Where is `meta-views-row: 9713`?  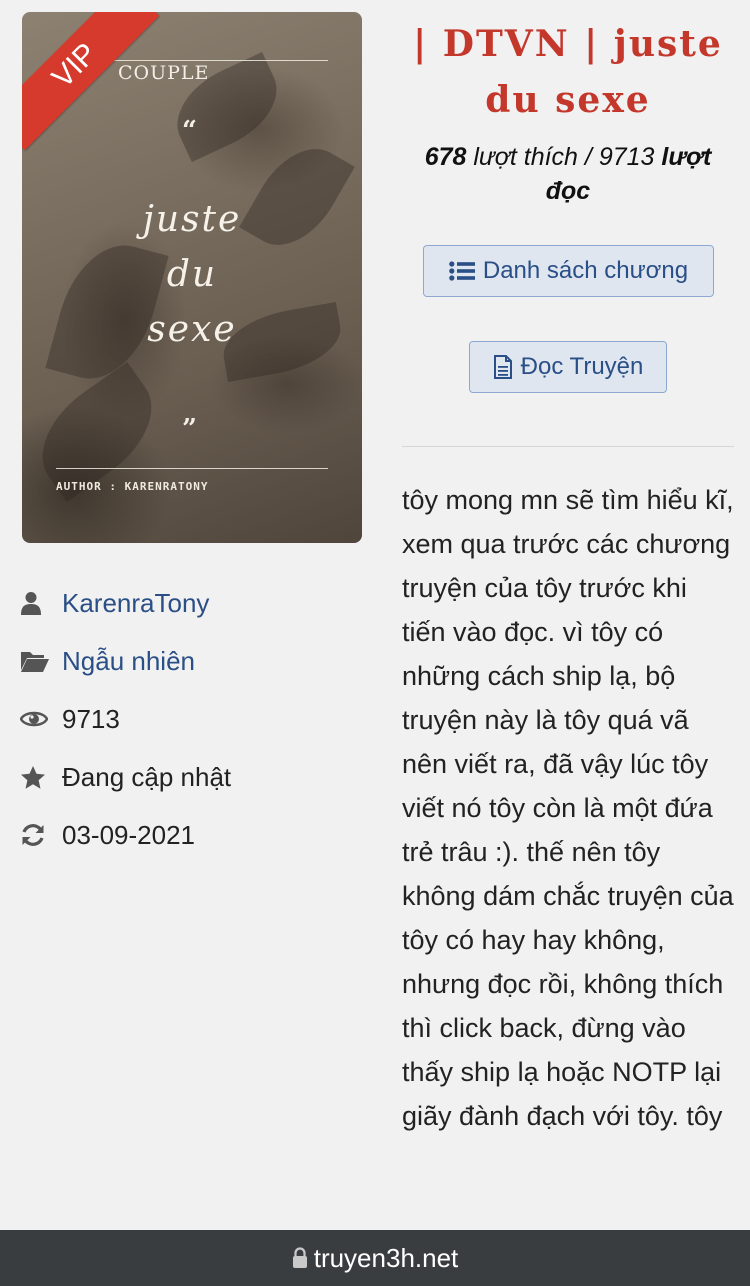
meta-views-row: 9713 is located at coordinates (190, 719).